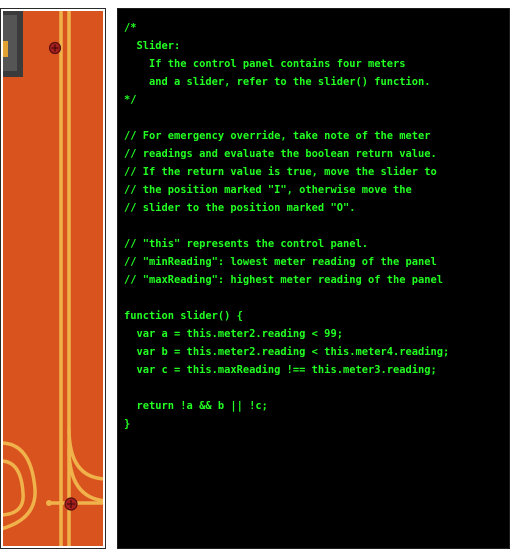 Image resolution: width=518 pixels, height=560 pixels. What do you see at coordinates (127, 424) in the screenshot?
I see `code-line: }` at bounding box center [127, 424].